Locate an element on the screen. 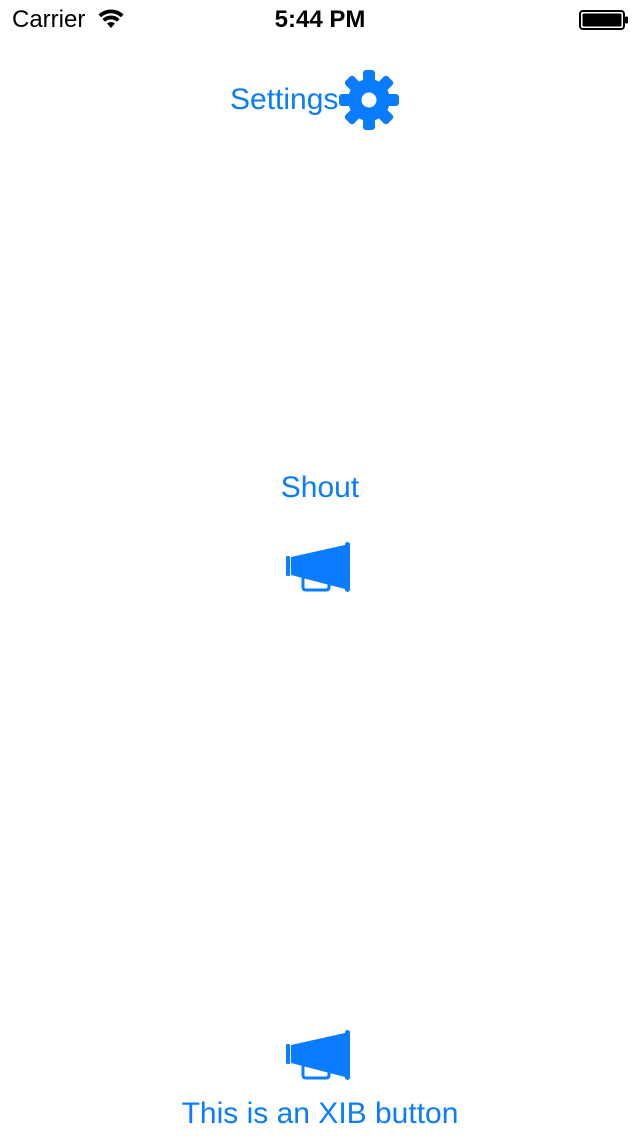  xib-button: This is an XIB button is located at coordinates (320, 1114).